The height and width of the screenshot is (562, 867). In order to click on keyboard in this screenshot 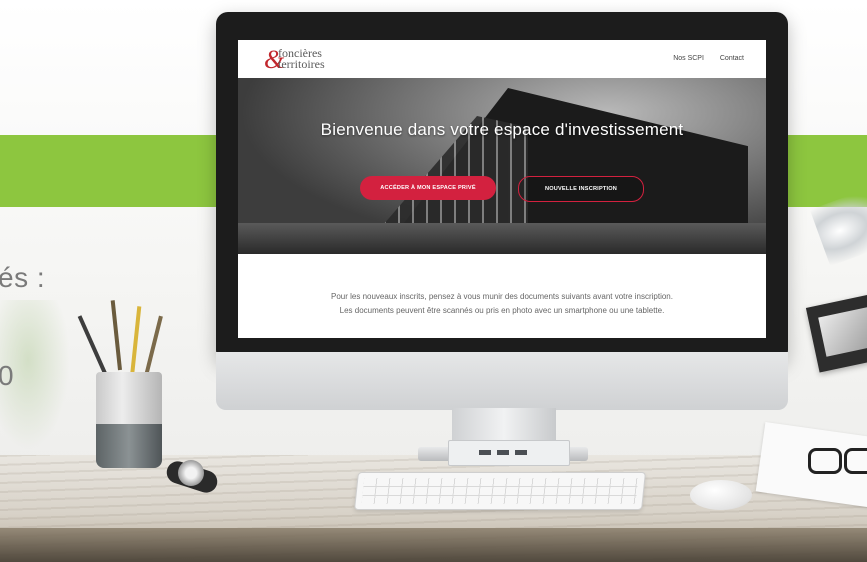, I will do `click(500, 491)`.